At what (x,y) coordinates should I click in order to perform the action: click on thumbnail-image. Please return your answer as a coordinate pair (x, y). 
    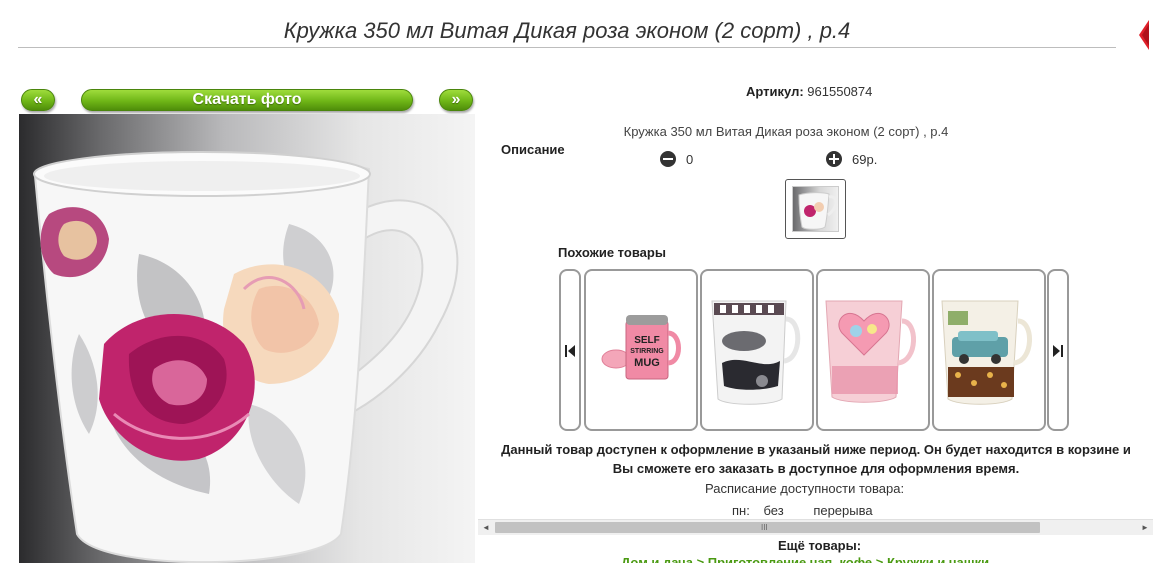
    Looking at the image, I should click on (815, 209).